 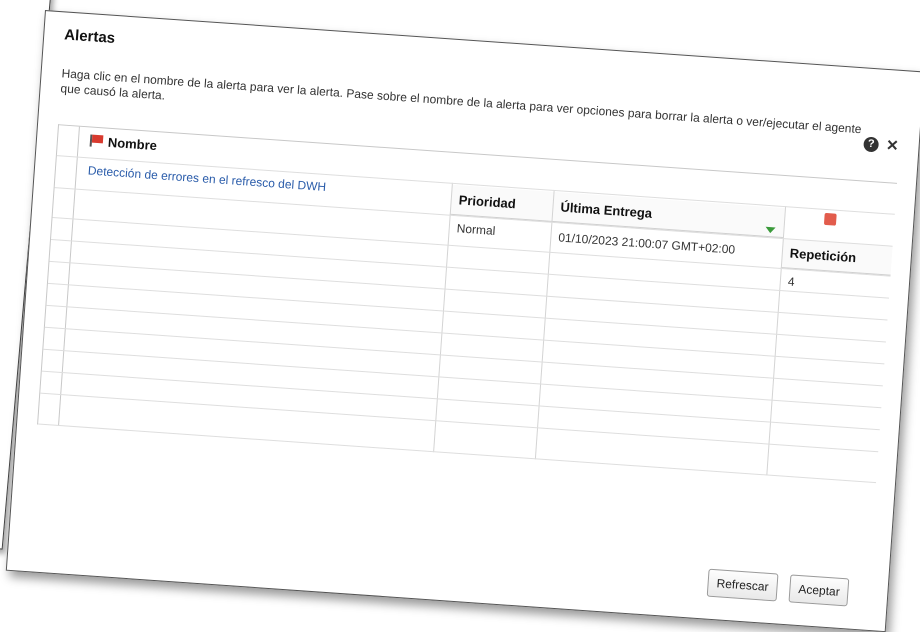 What do you see at coordinates (791, 281) in the screenshot?
I see `alert-repetition: 4` at bounding box center [791, 281].